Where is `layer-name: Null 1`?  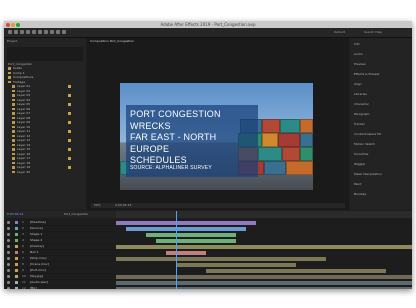 layer-name: Null 1 is located at coordinates (34, 252).